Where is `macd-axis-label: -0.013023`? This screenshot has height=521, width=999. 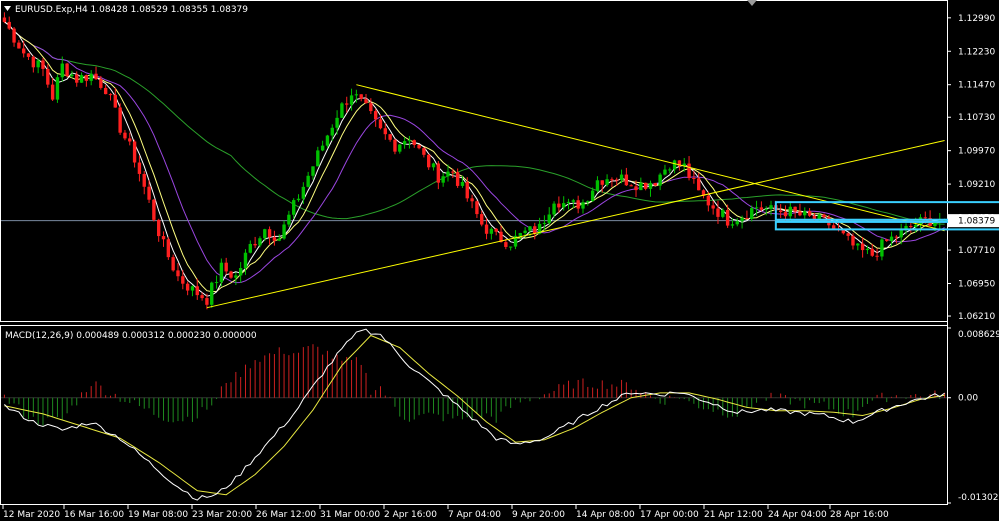 macd-axis-label: -0.013023 is located at coordinates (978, 498).